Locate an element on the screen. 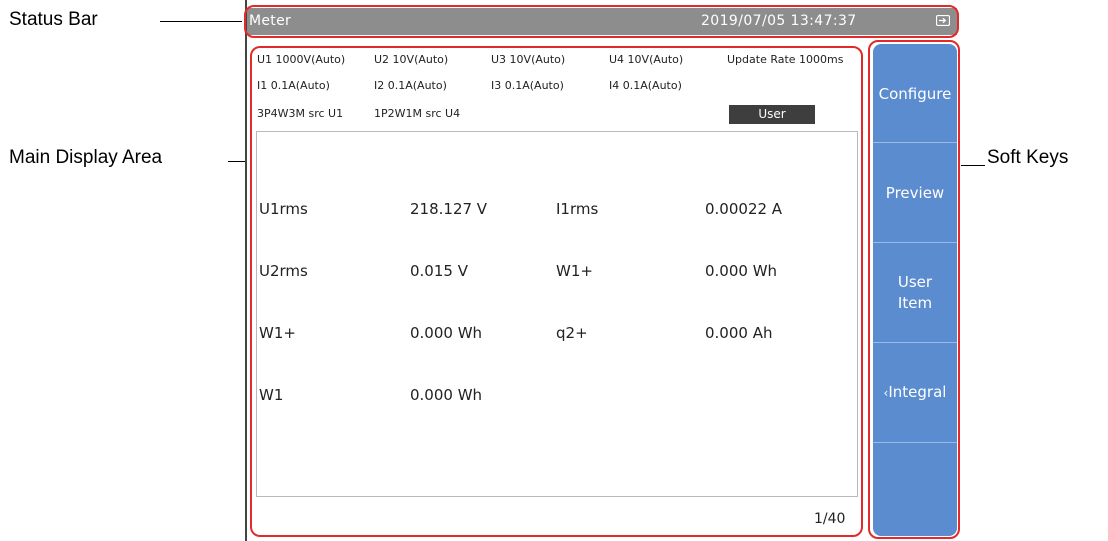 The image size is (1108, 541). configure-label: Configure is located at coordinates (915, 93).